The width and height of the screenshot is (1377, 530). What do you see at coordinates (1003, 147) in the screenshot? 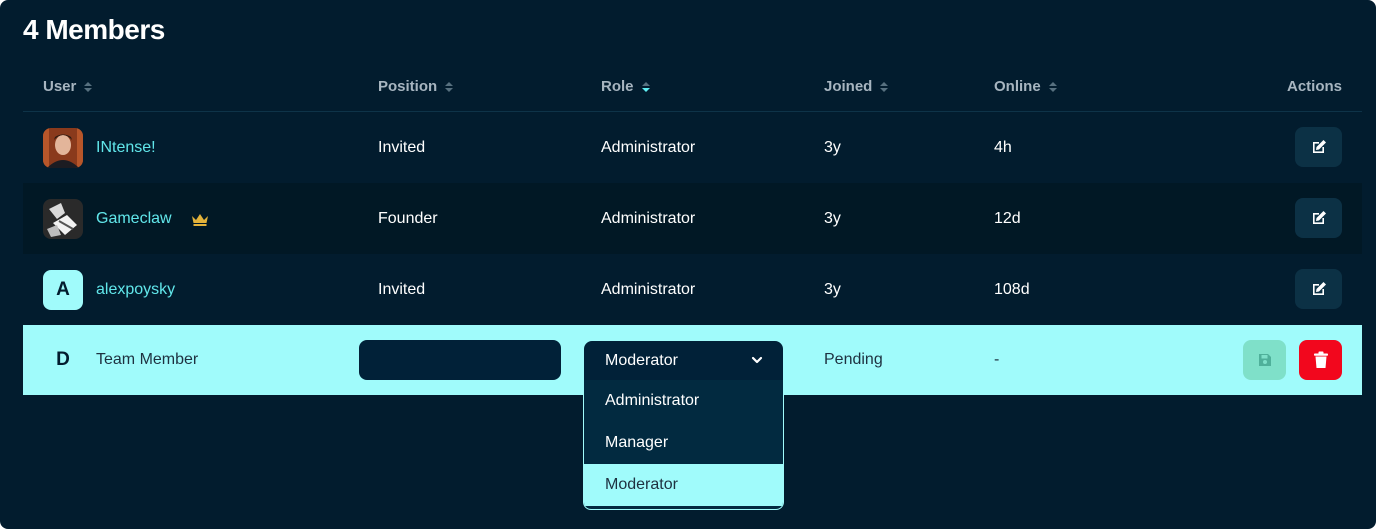
I see `online-cell: 4h` at bounding box center [1003, 147].